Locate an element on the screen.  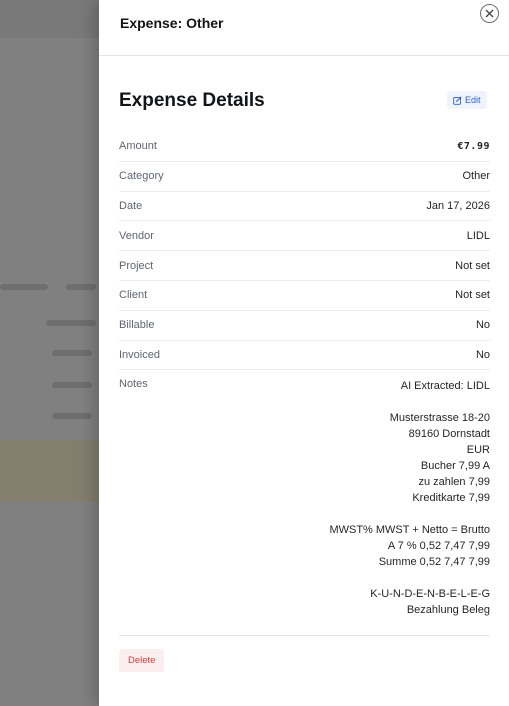
notes-line: Kreditkarte 7,99 is located at coordinates (451, 498).